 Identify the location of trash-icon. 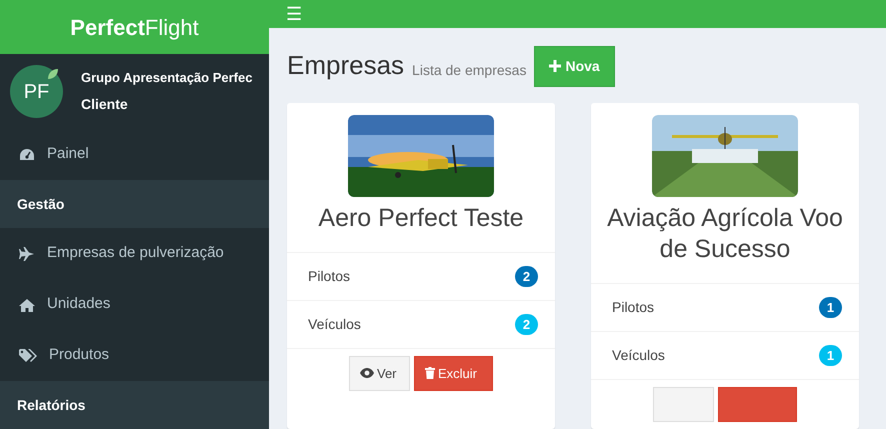
(430, 373).